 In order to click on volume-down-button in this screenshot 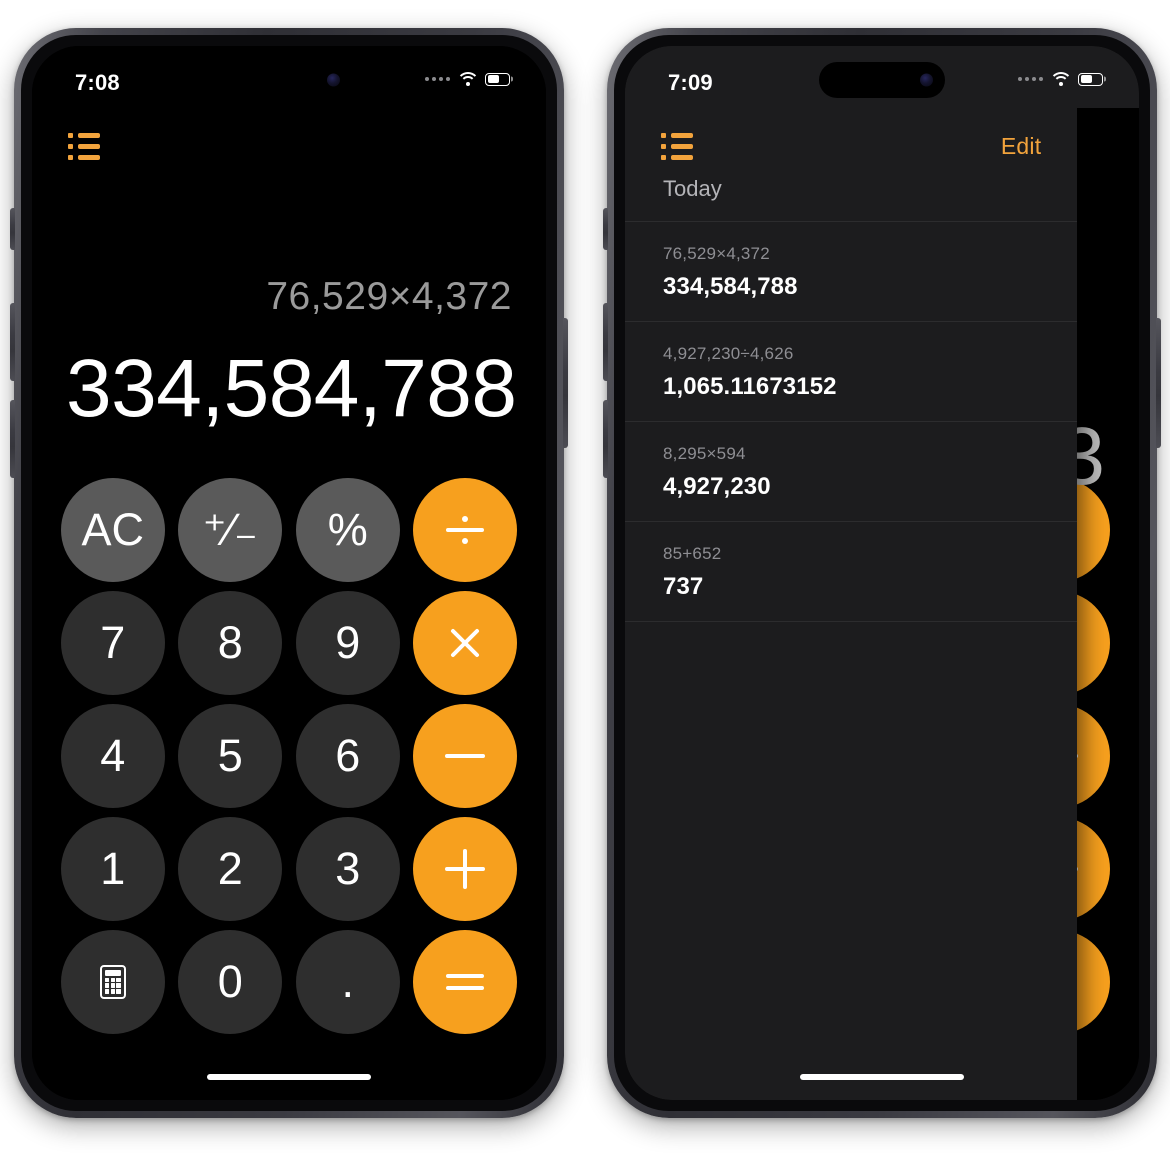, I will do `click(12, 439)`.